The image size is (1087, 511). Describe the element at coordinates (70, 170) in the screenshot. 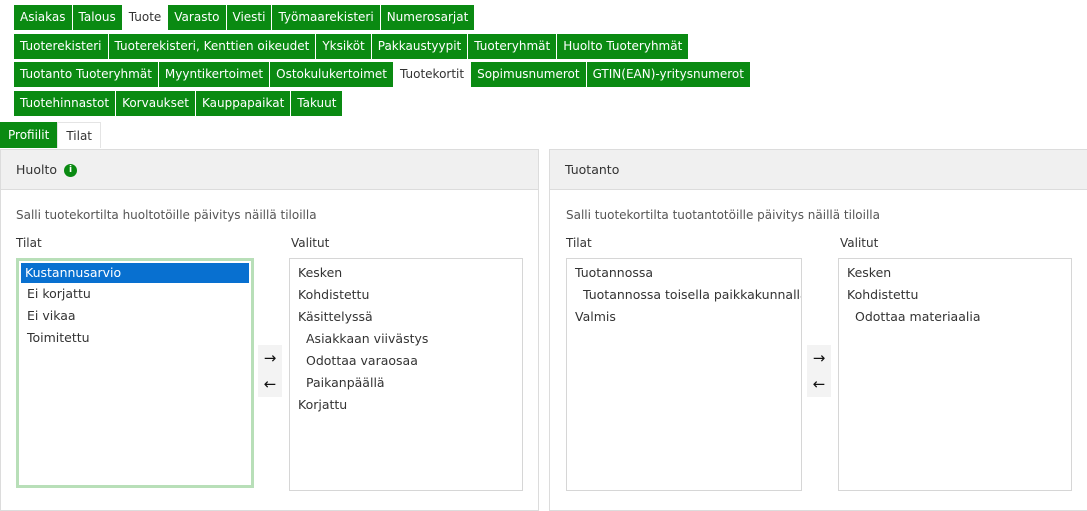

I see `info-icon: i` at that location.